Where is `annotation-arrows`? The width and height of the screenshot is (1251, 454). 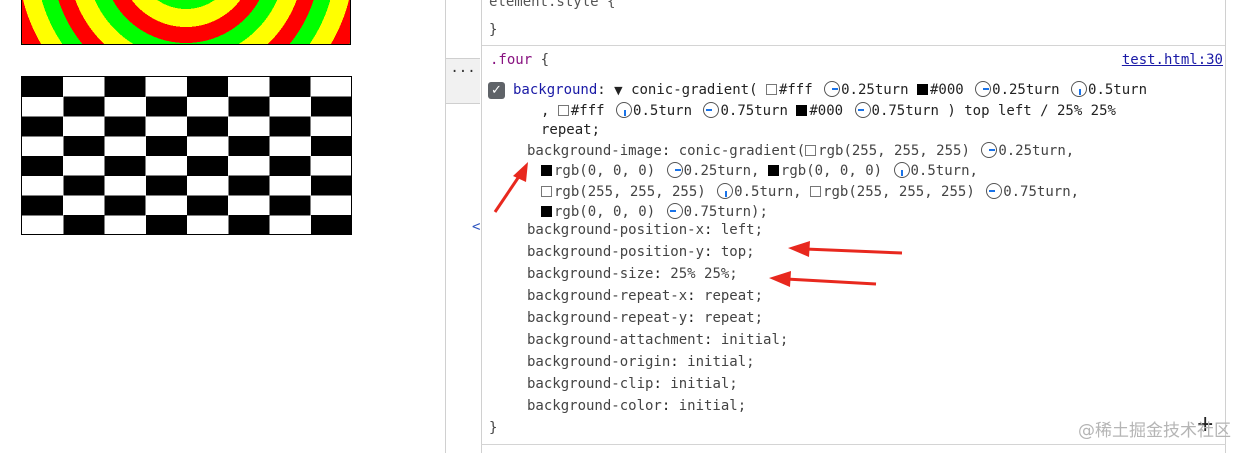
annotation-arrows is located at coordinates (698, 224).